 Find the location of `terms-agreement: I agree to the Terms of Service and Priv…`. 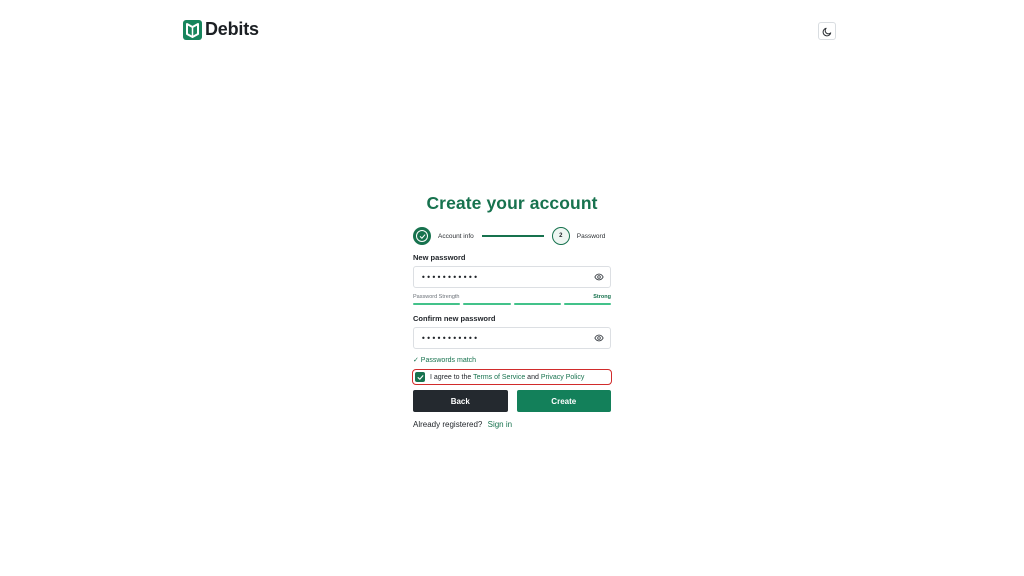

terms-agreement: I agree to the Terms of Service and Priv… is located at coordinates (512, 377).